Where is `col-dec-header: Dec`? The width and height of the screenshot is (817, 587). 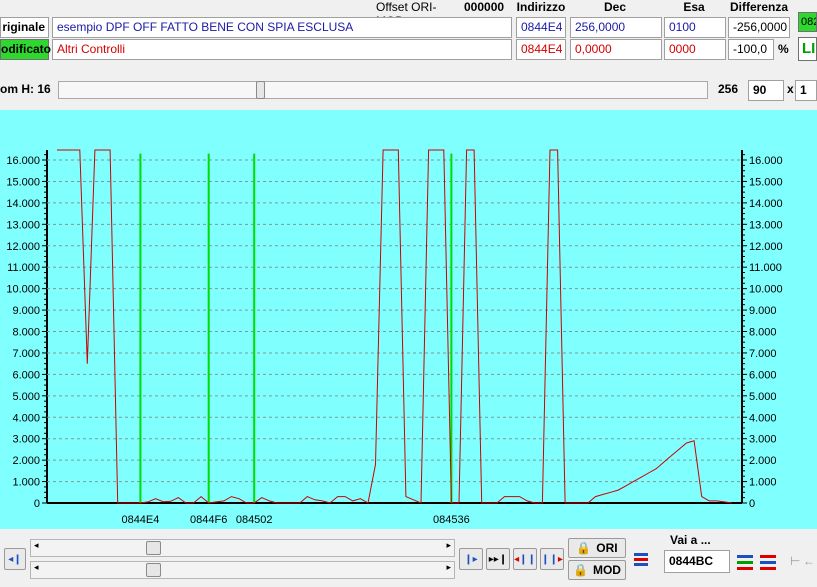
col-dec-header: Dec is located at coordinates (614, 7).